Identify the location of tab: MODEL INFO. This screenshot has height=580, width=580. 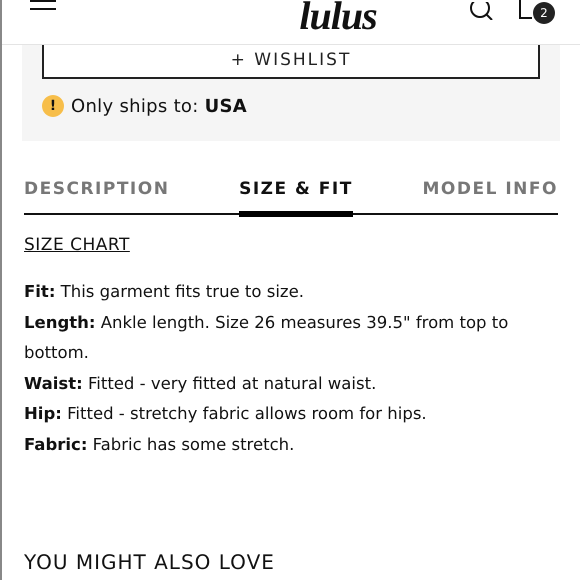
(490, 198).